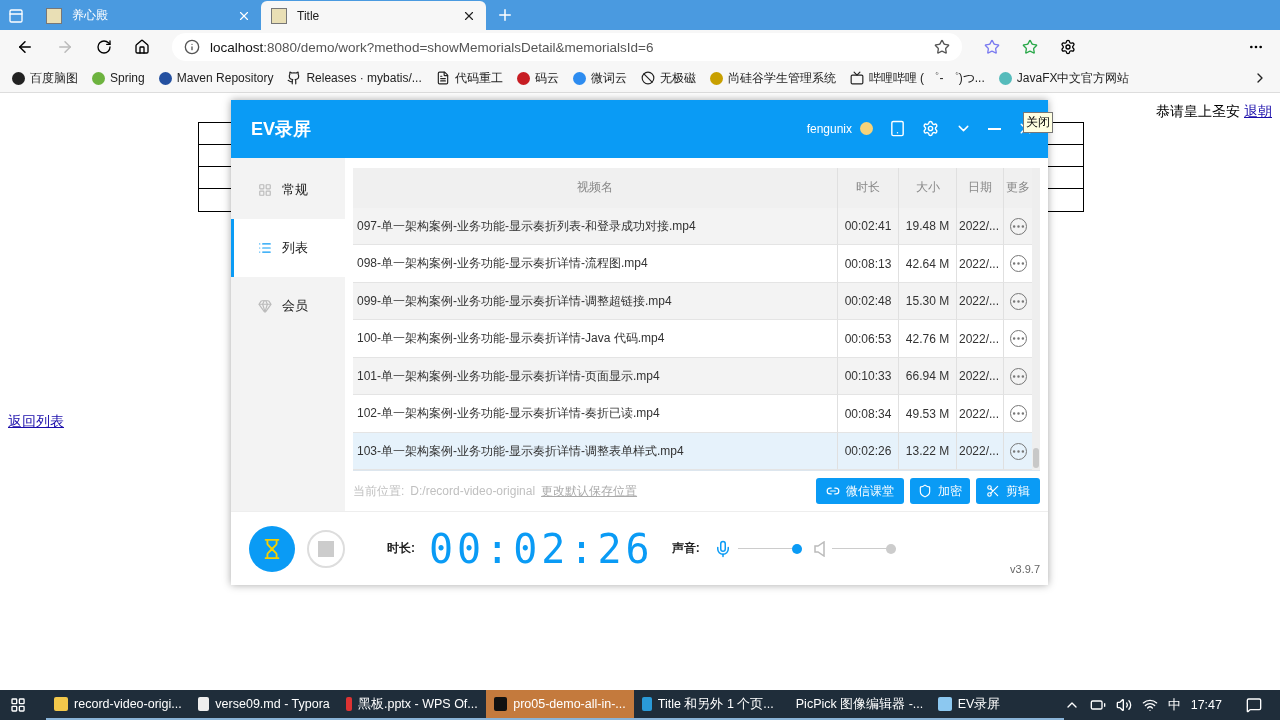  I want to click on coin-icon, so click(866, 129).